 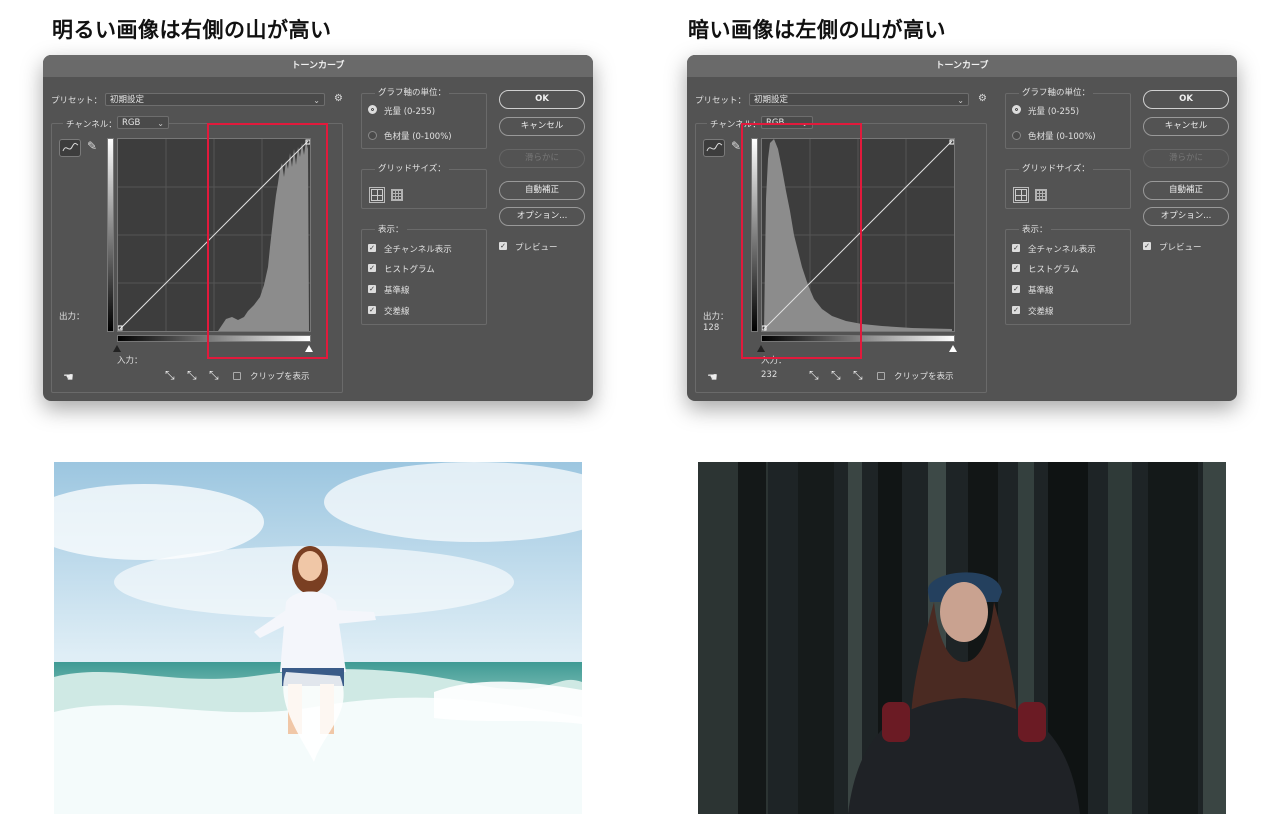 What do you see at coordinates (130, 361) in the screenshot?
I see `input-label: 入力：` at bounding box center [130, 361].